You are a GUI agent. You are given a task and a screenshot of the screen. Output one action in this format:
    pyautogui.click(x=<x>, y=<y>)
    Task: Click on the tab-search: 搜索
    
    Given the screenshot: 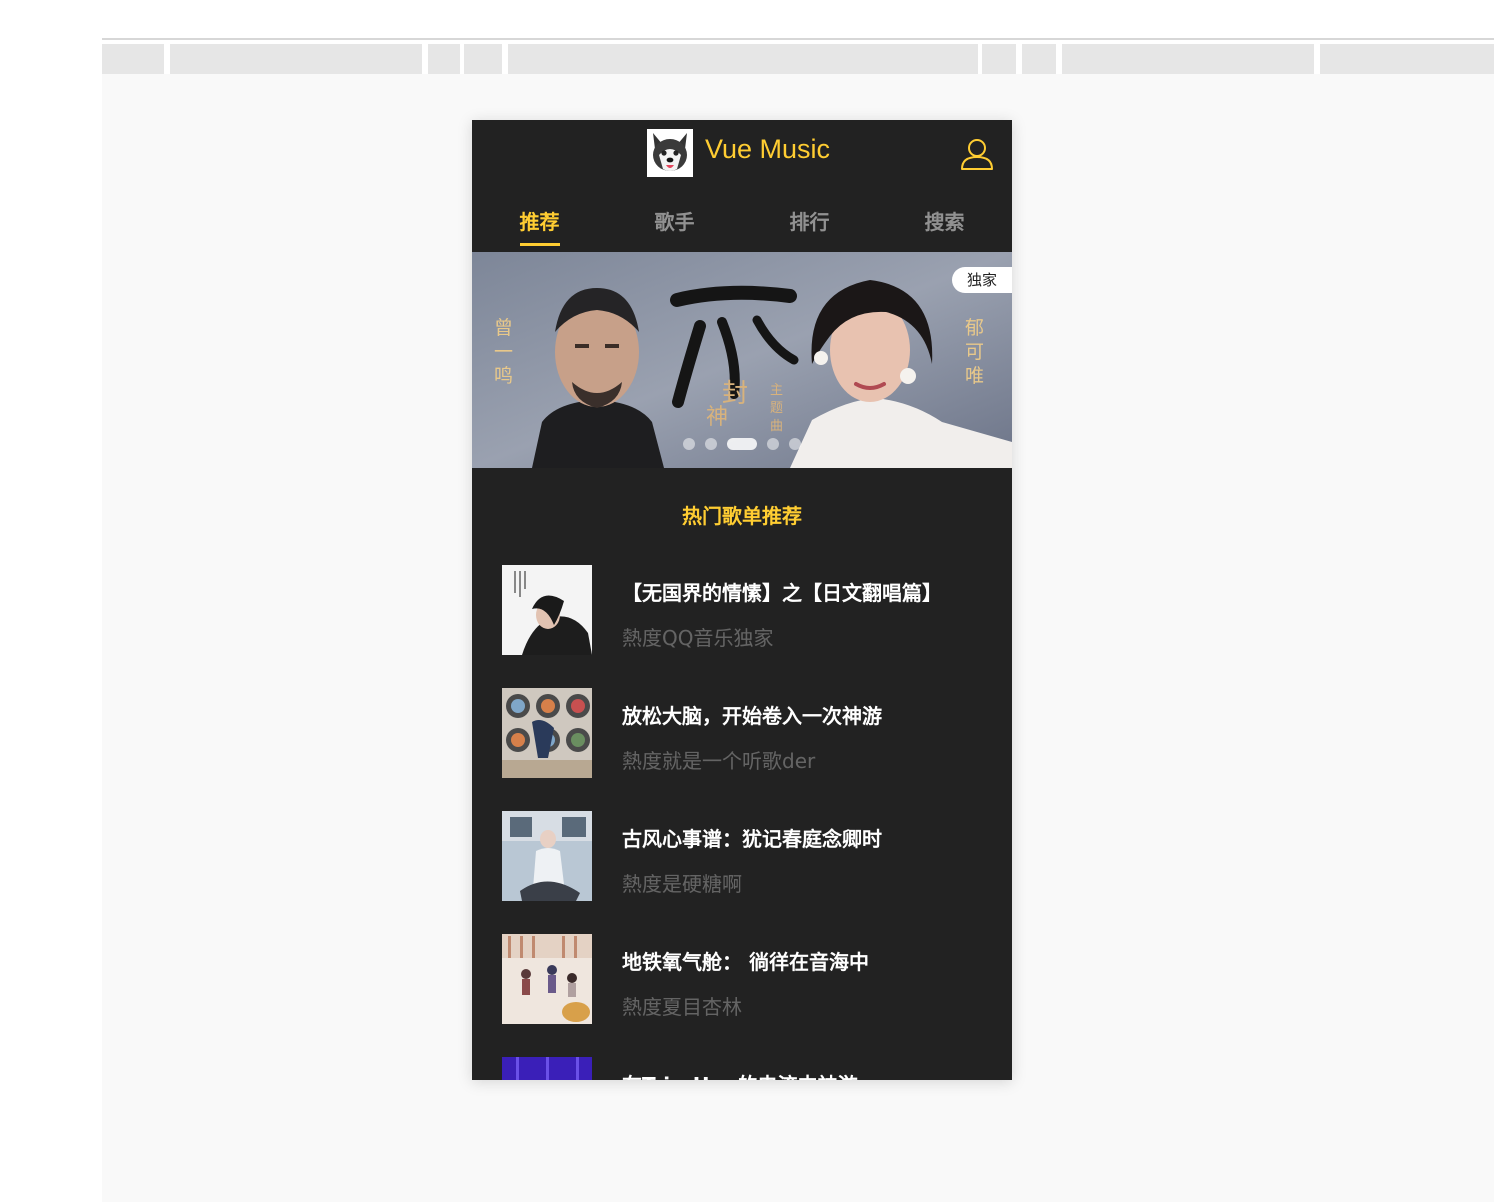 What is the action you would take?
    pyautogui.click(x=944, y=219)
    